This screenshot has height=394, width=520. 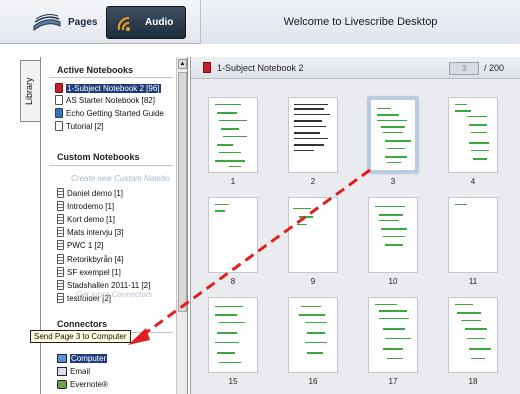 What do you see at coordinates (91, 206) in the screenshot?
I see `notebook-label: Introdemo [1]` at bounding box center [91, 206].